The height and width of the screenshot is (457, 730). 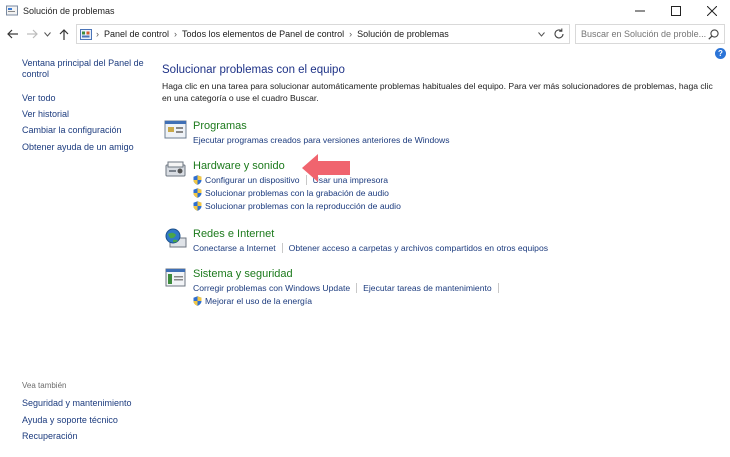 What do you see at coordinates (713, 34) in the screenshot?
I see `search-icon` at bounding box center [713, 34].